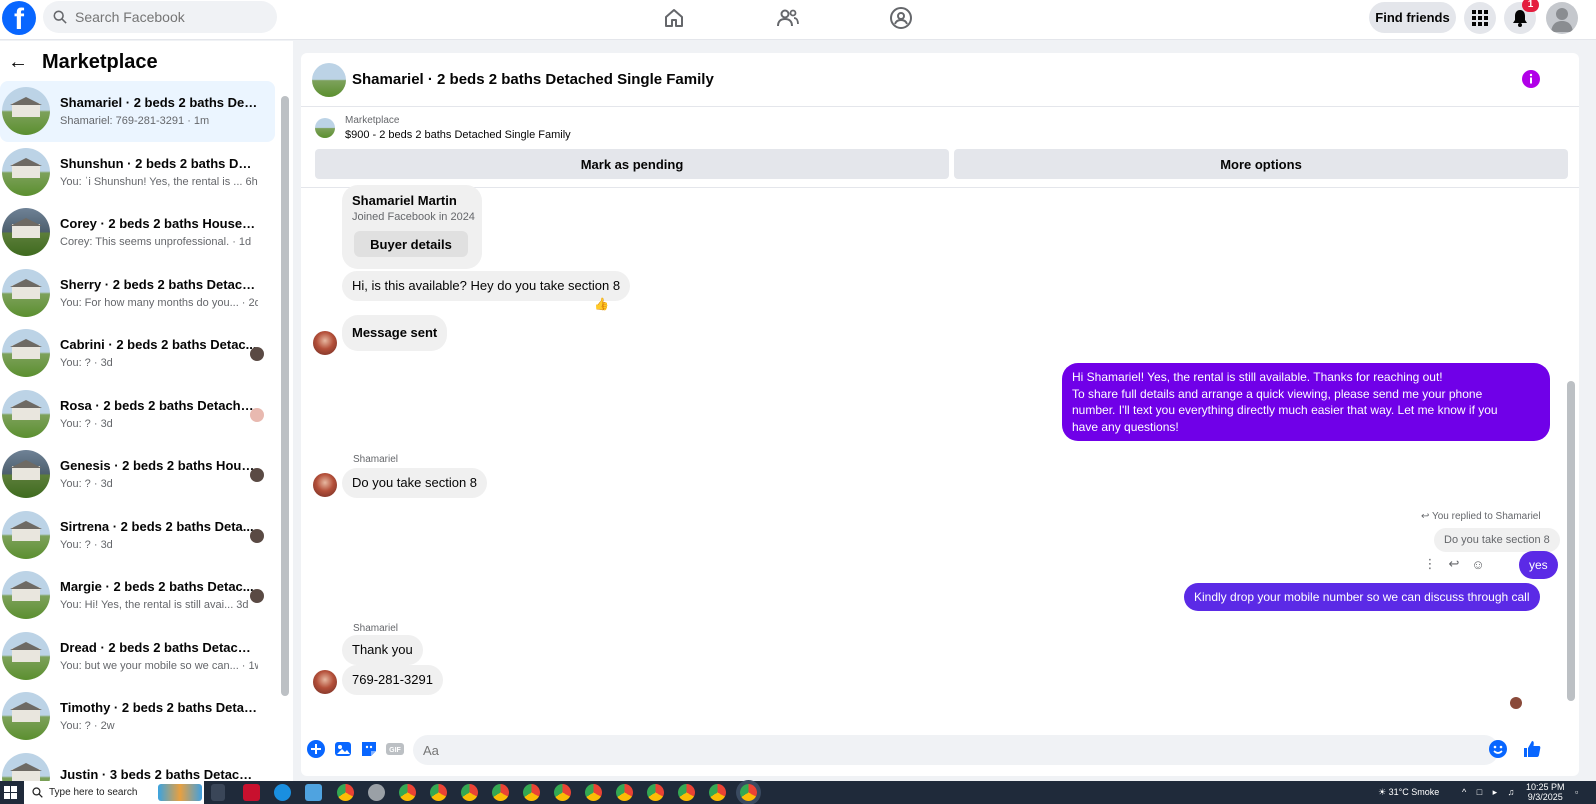  What do you see at coordinates (601, 304) in the screenshot?
I see `thumbs-up-reaction-icon: 👍` at bounding box center [601, 304].